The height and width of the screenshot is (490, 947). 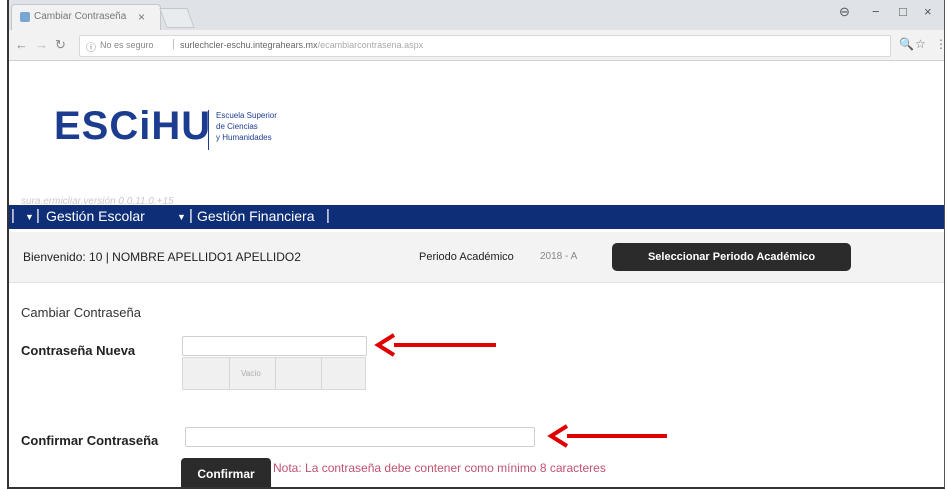 What do you see at coordinates (251, 373) in the screenshot?
I see `strength-text: Vacío` at bounding box center [251, 373].